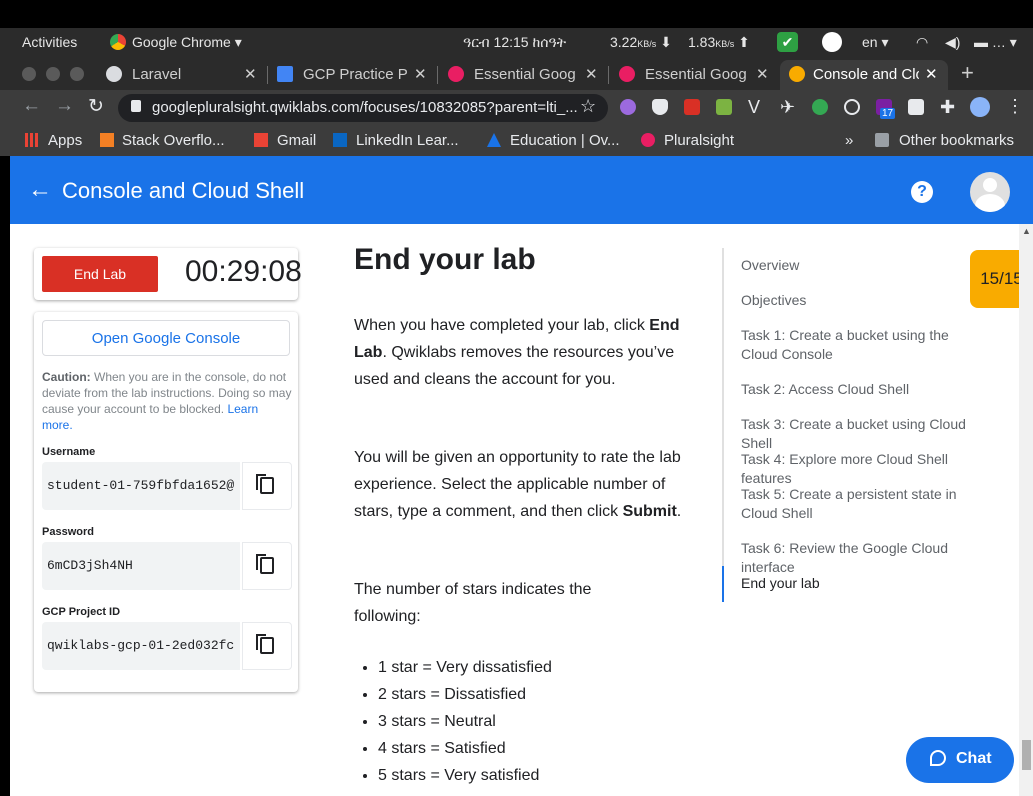 This screenshot has width=1033, height=796. Describe the element at coordinates (141, 646) in the screenshot. I see `project-id-field: qwiklabs-gcp-01-2ed032fc` at that location.